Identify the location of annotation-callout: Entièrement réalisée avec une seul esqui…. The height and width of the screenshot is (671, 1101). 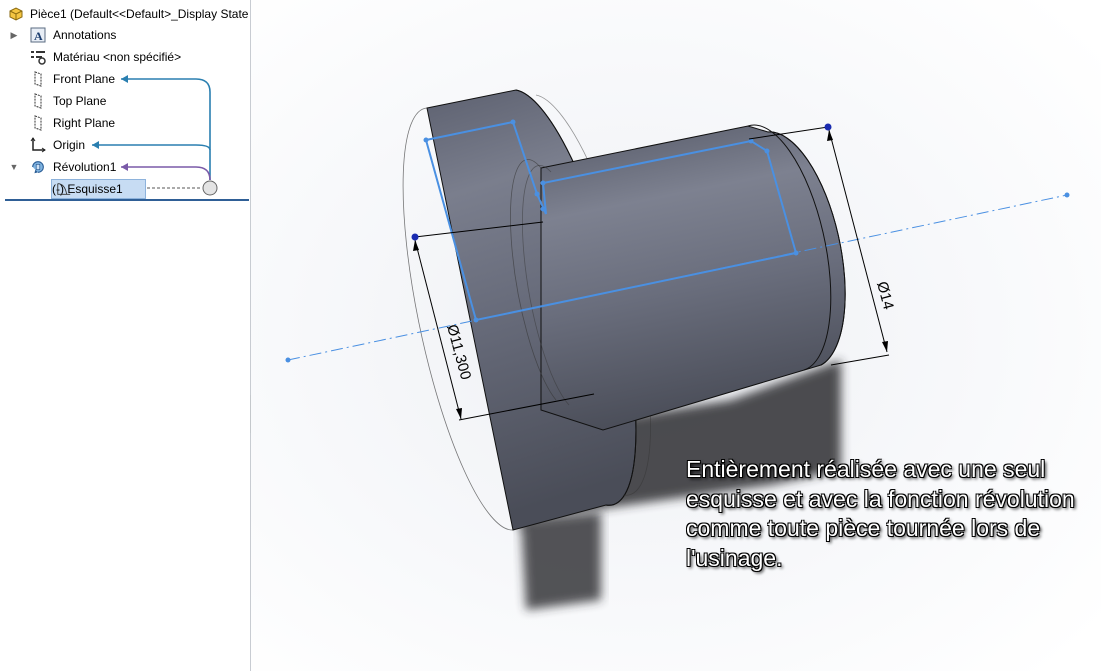
(880, 513).